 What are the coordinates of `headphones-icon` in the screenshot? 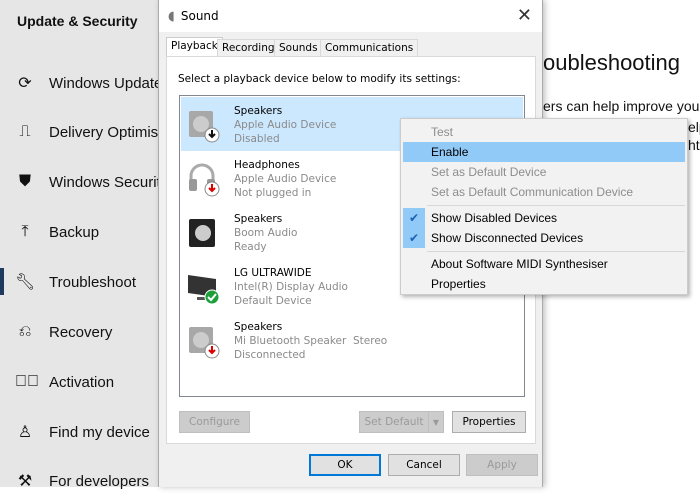 It's located at (204, 180).